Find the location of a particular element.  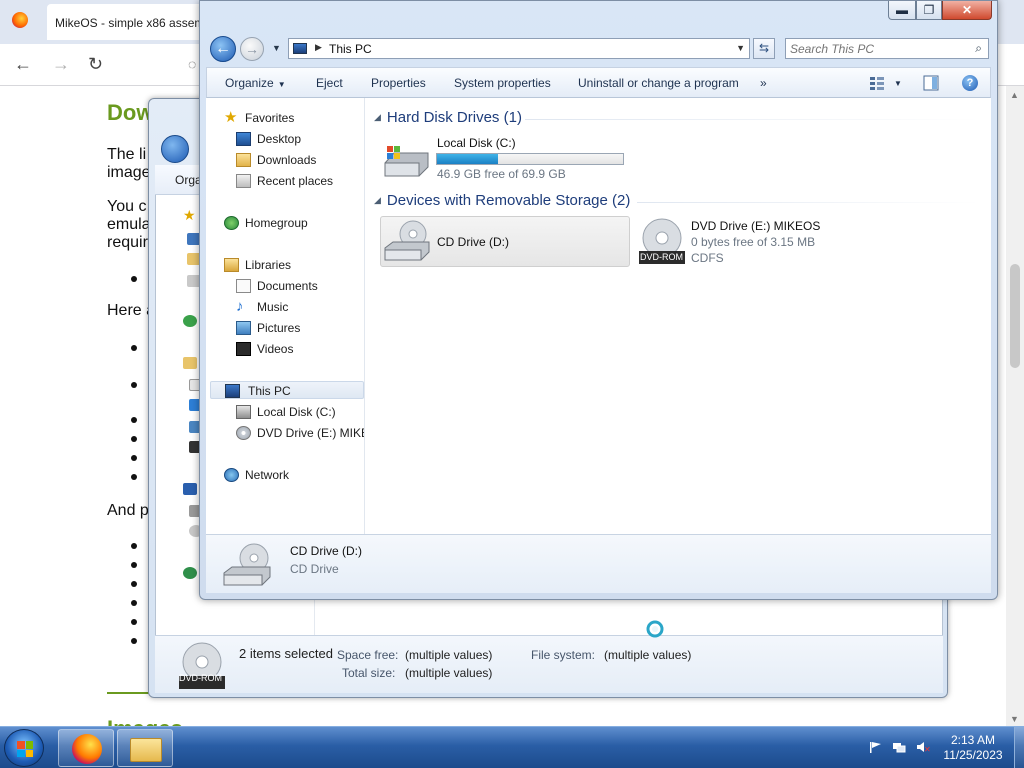

nav-label: Music is located at coordinates (273, 307).